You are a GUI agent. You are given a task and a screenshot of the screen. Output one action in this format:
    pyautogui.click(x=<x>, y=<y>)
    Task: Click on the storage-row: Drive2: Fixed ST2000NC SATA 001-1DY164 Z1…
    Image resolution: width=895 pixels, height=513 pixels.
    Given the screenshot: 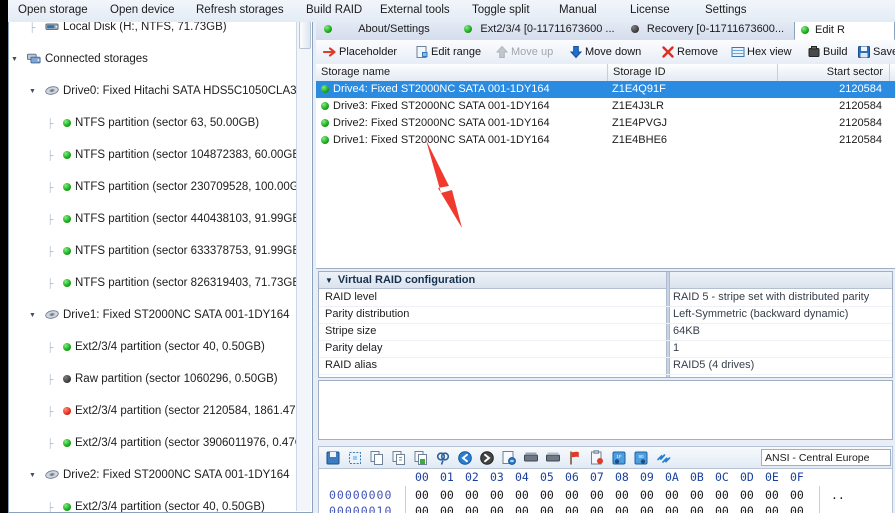 What is the action you would take?
    pyautogui.click(x=605, y=123)
    